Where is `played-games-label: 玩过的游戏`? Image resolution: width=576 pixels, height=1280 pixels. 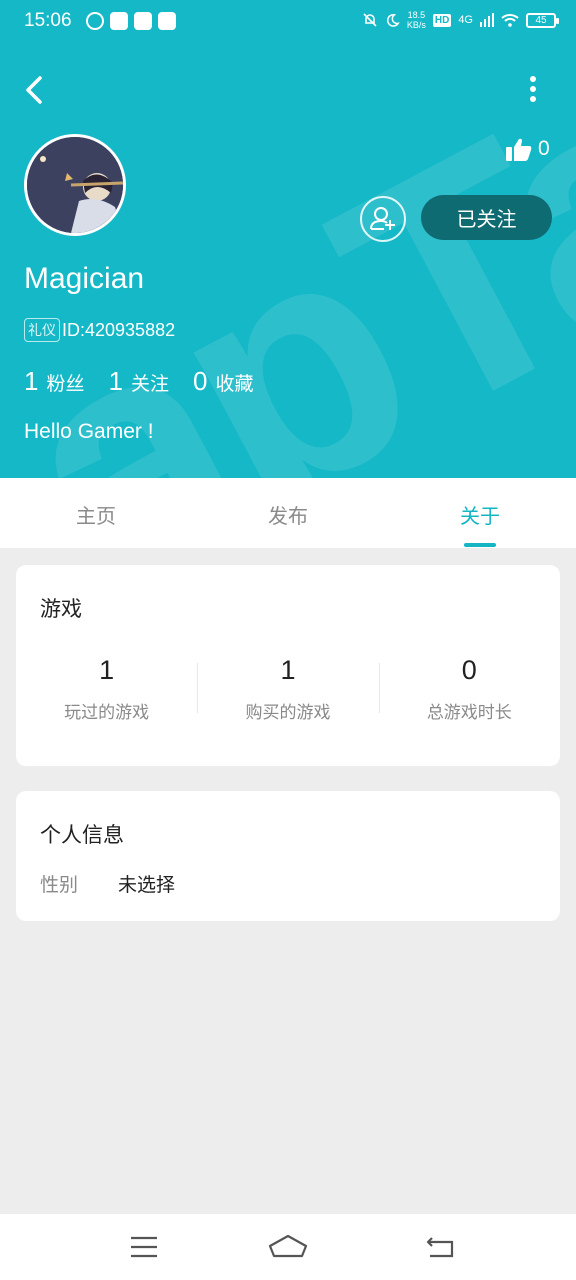
played-games-label: 玩过的游戏 is located at coordinates (107, 713).